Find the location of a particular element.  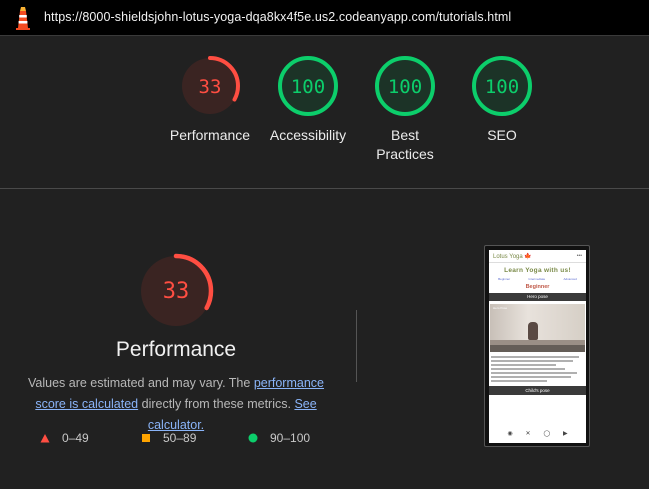

thumbnail-level-heading: Beginner is located at coordinates (537, 287).